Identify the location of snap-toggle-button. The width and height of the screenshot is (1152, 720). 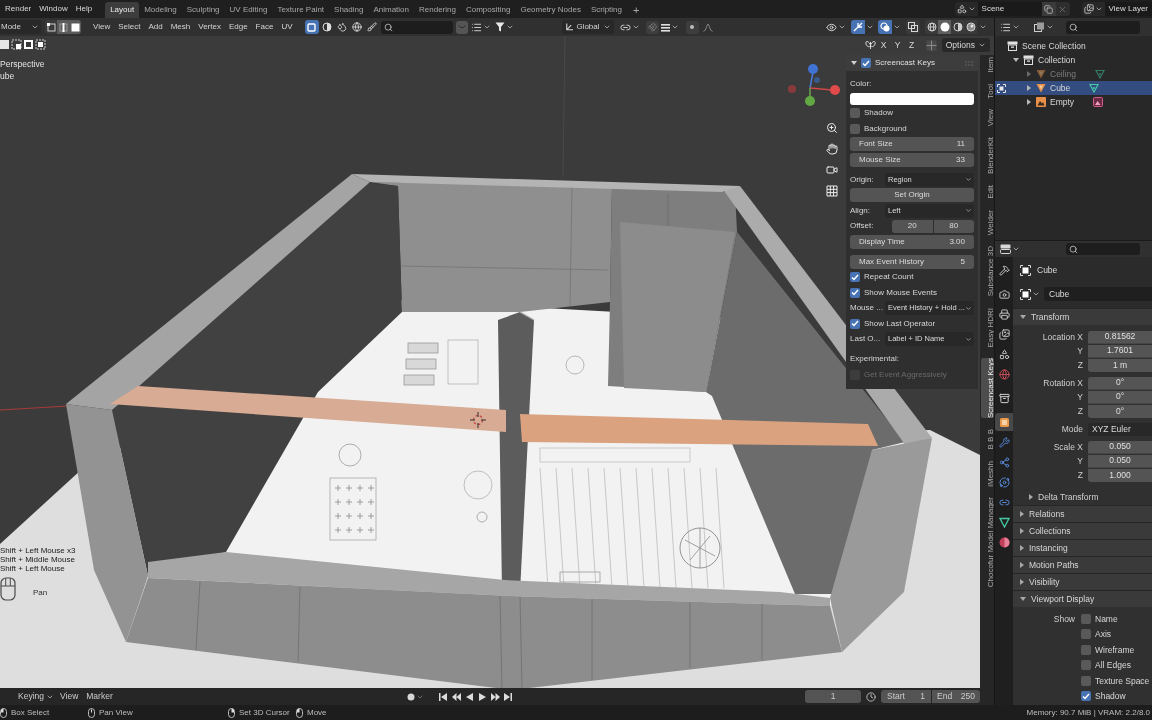
(652, 27).